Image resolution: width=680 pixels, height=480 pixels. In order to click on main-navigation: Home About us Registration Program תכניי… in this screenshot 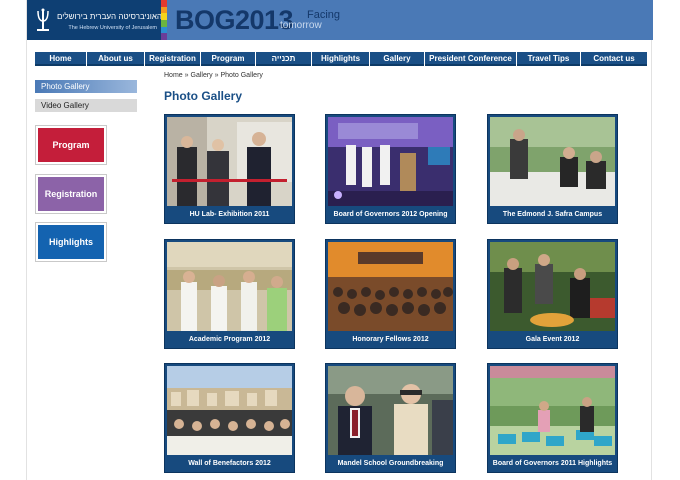, I will do `click(341, 59)`.